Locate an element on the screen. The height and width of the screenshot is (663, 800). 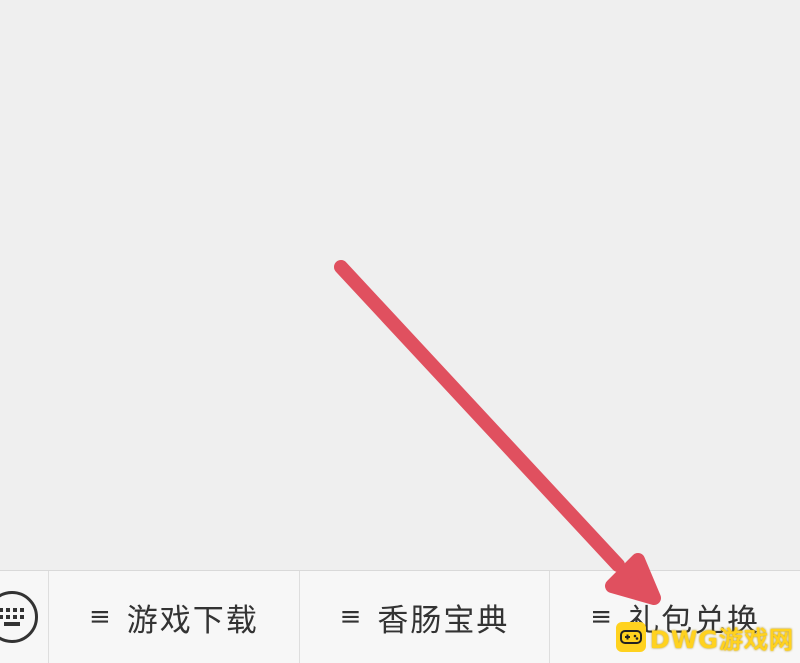
game-controller-icon is located at coordinates (630, 637).